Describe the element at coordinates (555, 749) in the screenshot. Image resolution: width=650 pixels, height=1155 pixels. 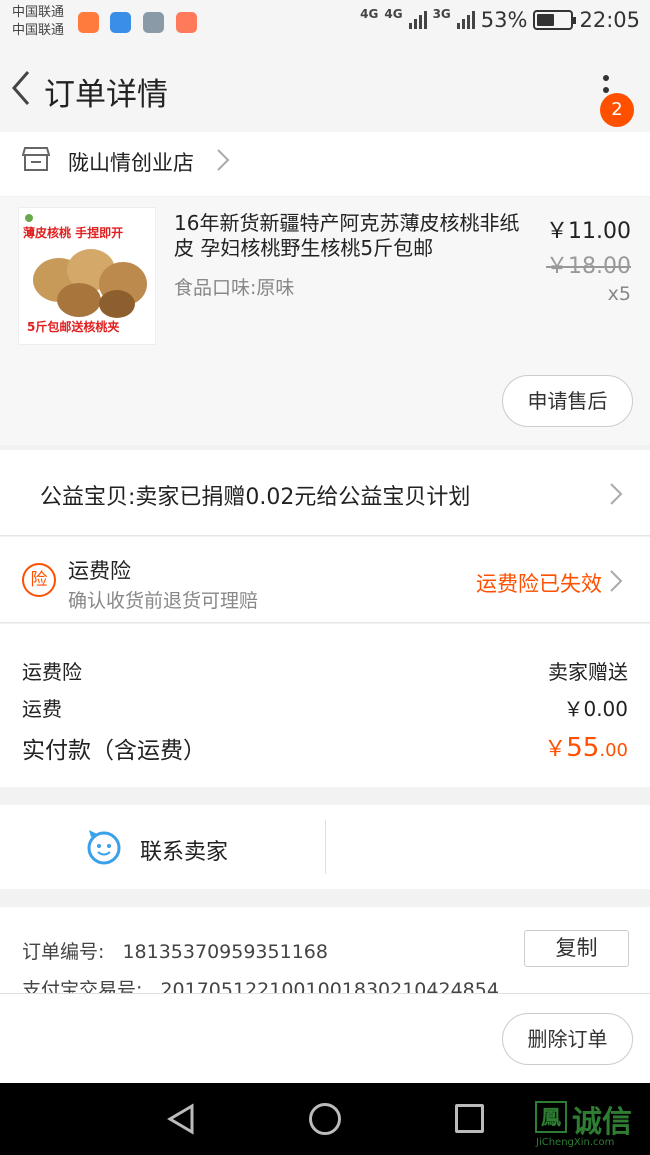
I see `total-symbol: ￥` at that location.